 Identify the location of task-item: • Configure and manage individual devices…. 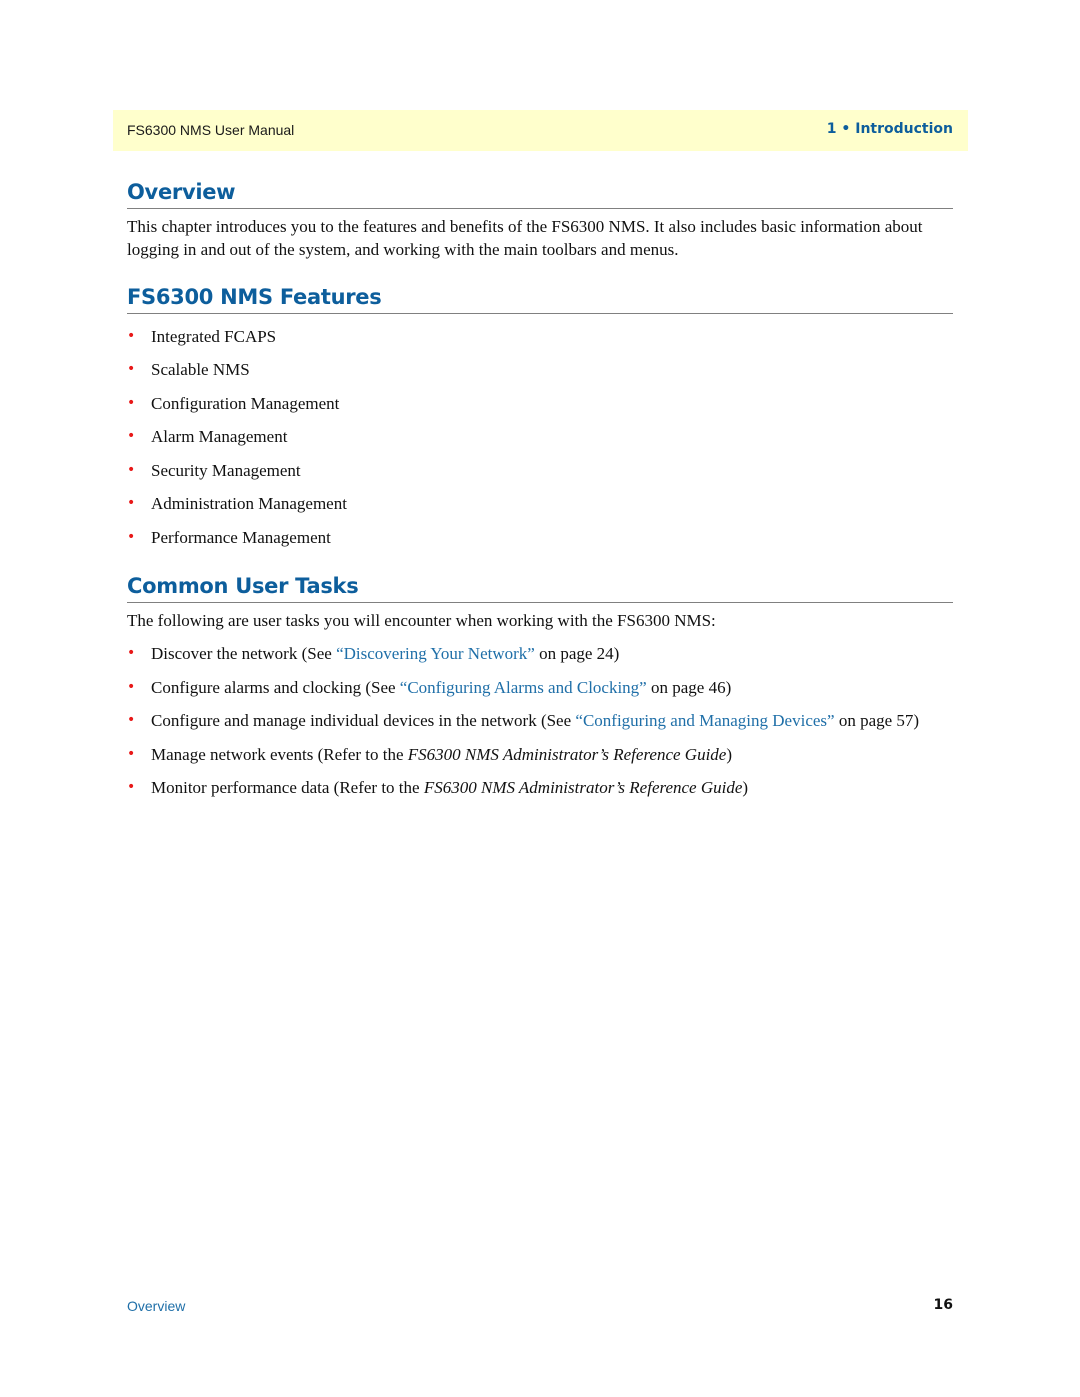
(540, 720).